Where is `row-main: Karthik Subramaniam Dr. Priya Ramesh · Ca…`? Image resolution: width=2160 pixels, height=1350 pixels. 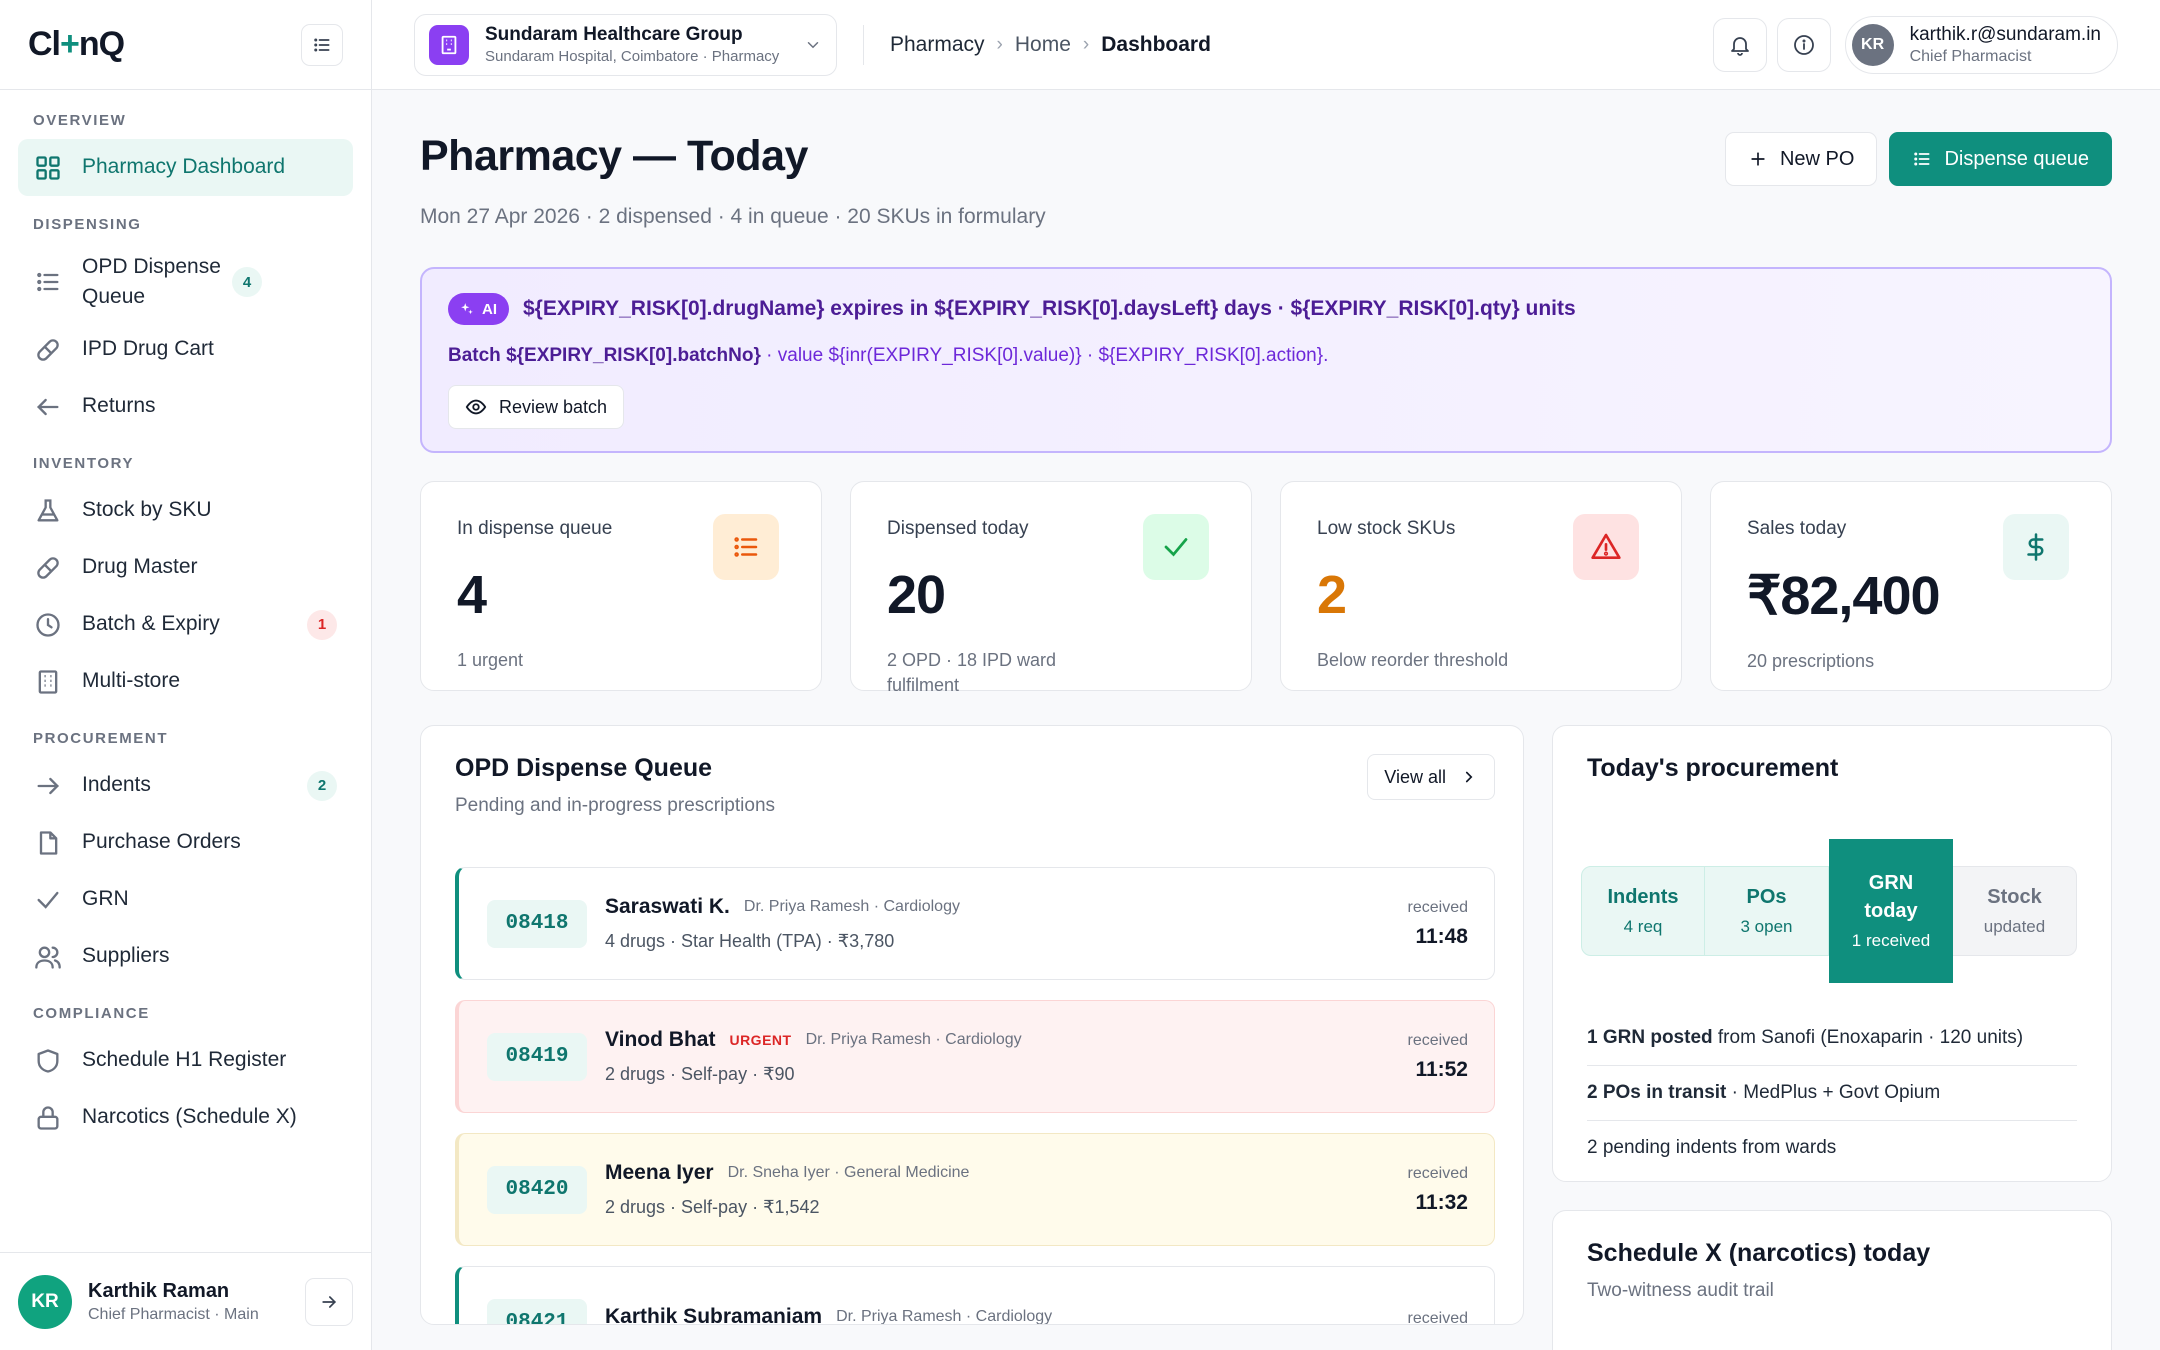
row-main: Karthik Subramaniam Dr. Priya Ramesh · Ca… is located at coordinates (1006, 1315).